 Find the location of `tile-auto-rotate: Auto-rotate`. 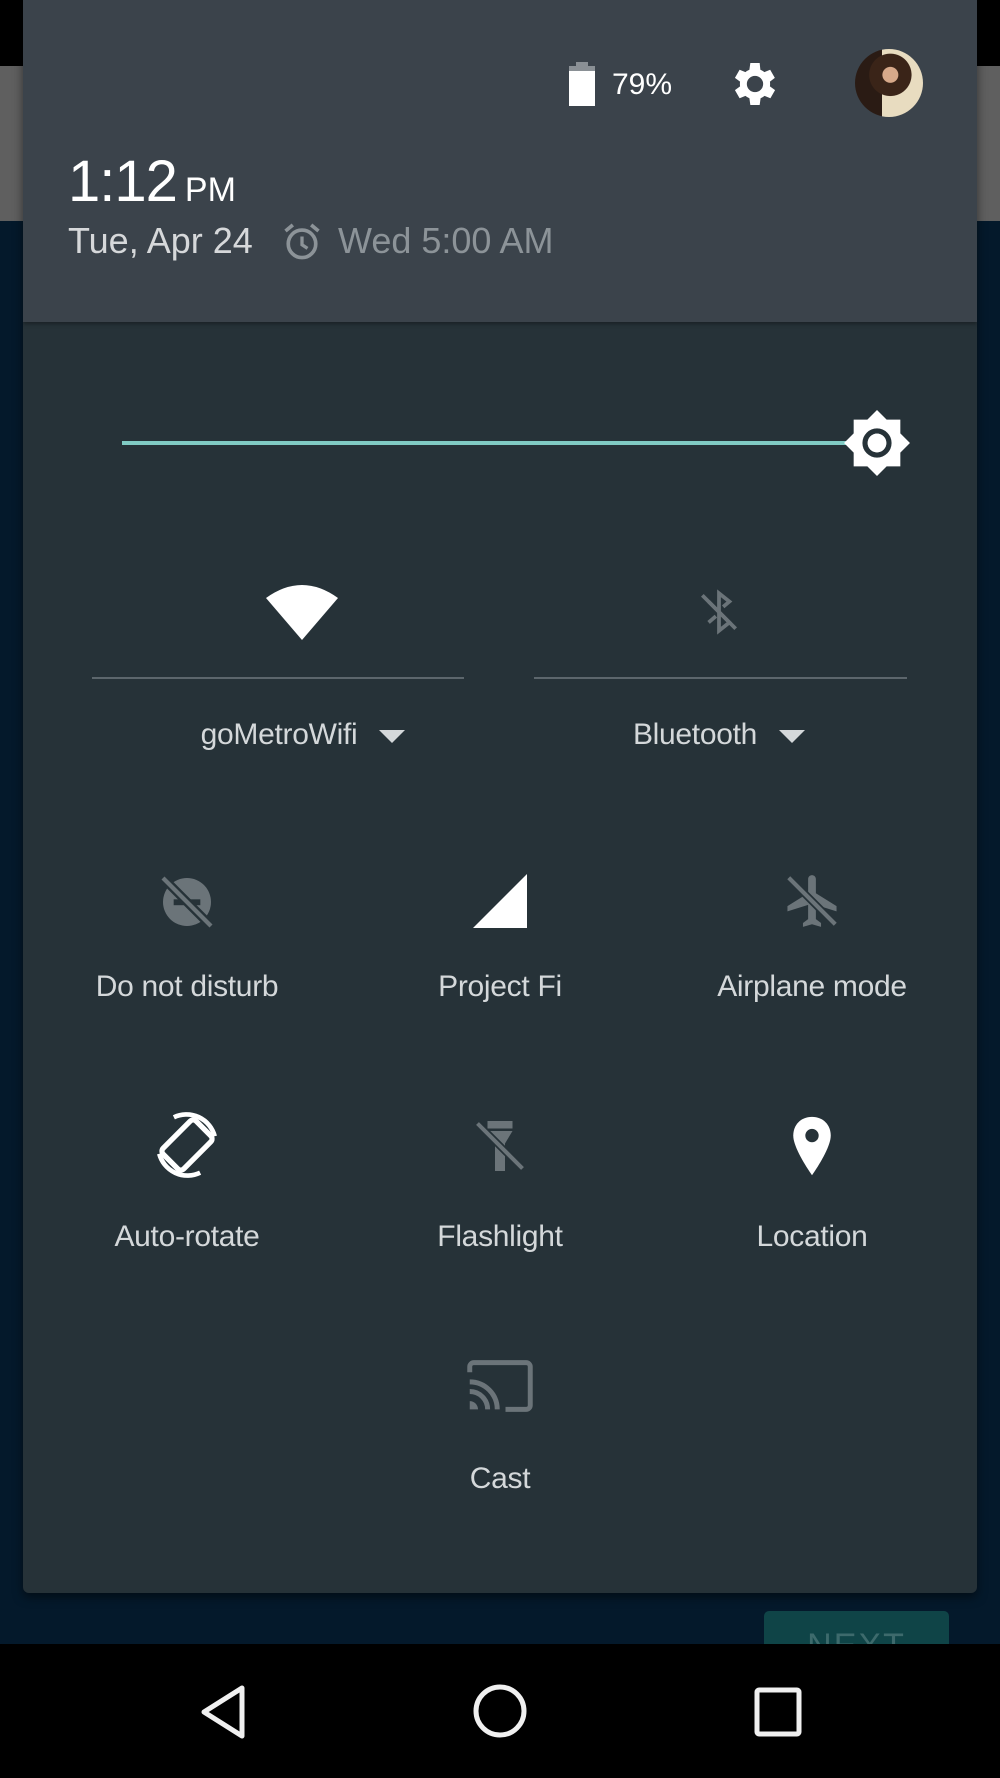

tile-auto-rotate: Auto-rotate is located at coordinates (187, 1182).